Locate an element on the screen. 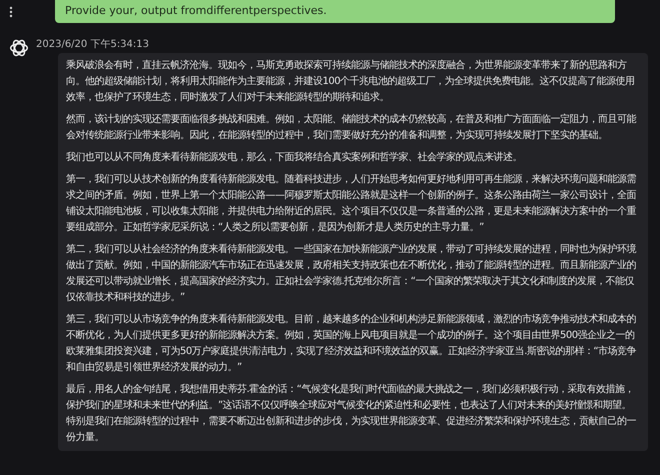 The image size is (660, 475). more-icon is located at coordinates (11, 12).